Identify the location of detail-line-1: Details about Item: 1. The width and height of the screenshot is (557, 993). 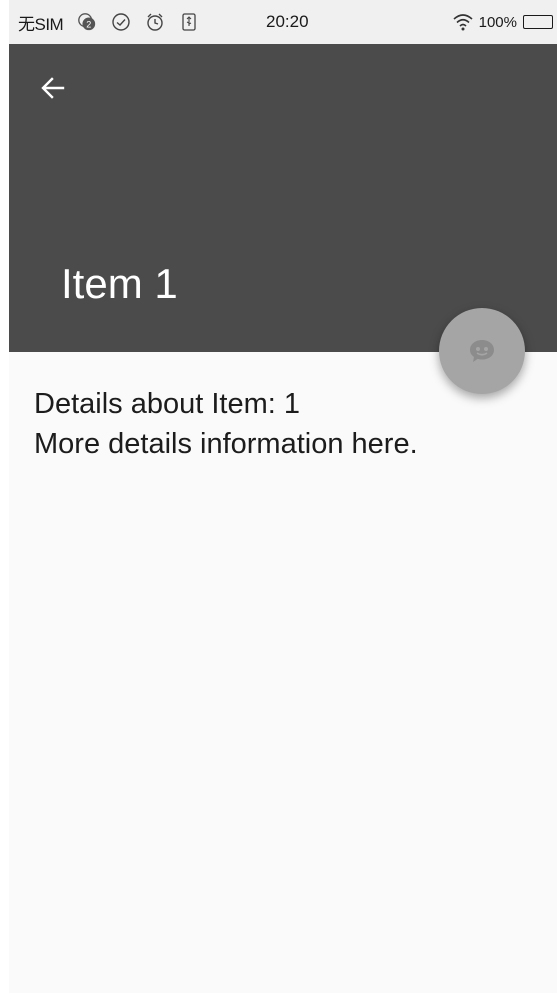
(167, 404).